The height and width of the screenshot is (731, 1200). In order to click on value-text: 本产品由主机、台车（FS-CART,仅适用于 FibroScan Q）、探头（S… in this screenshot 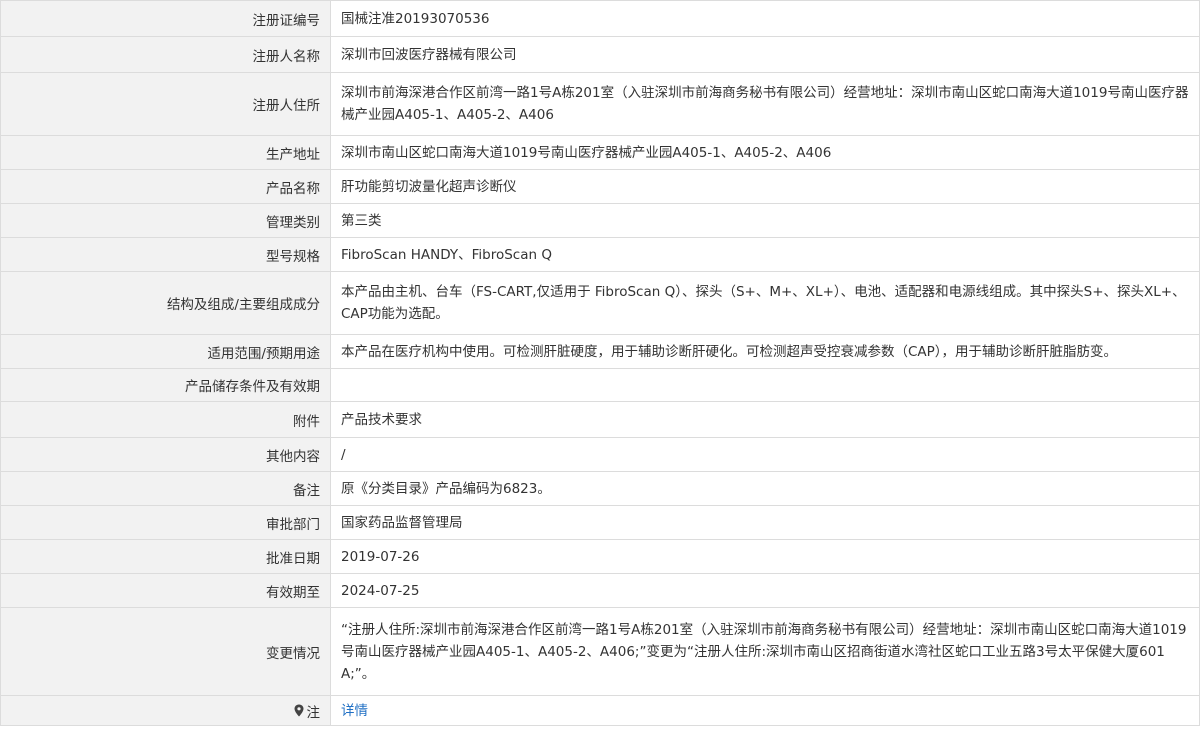, I will do `click(763, 303)`.